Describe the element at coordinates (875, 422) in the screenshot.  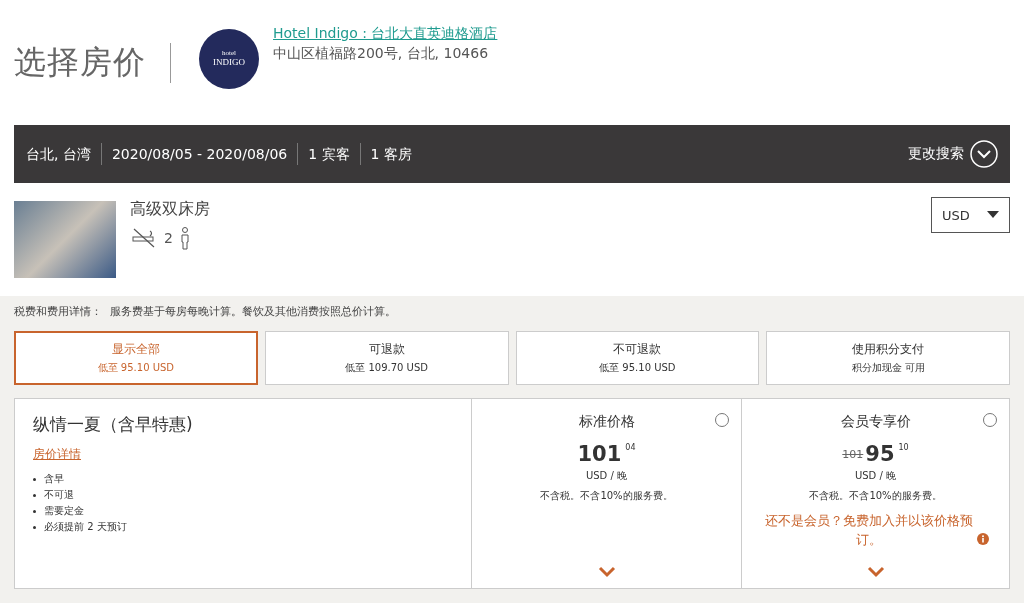
I see `price-title: 会员专享价` at that location.